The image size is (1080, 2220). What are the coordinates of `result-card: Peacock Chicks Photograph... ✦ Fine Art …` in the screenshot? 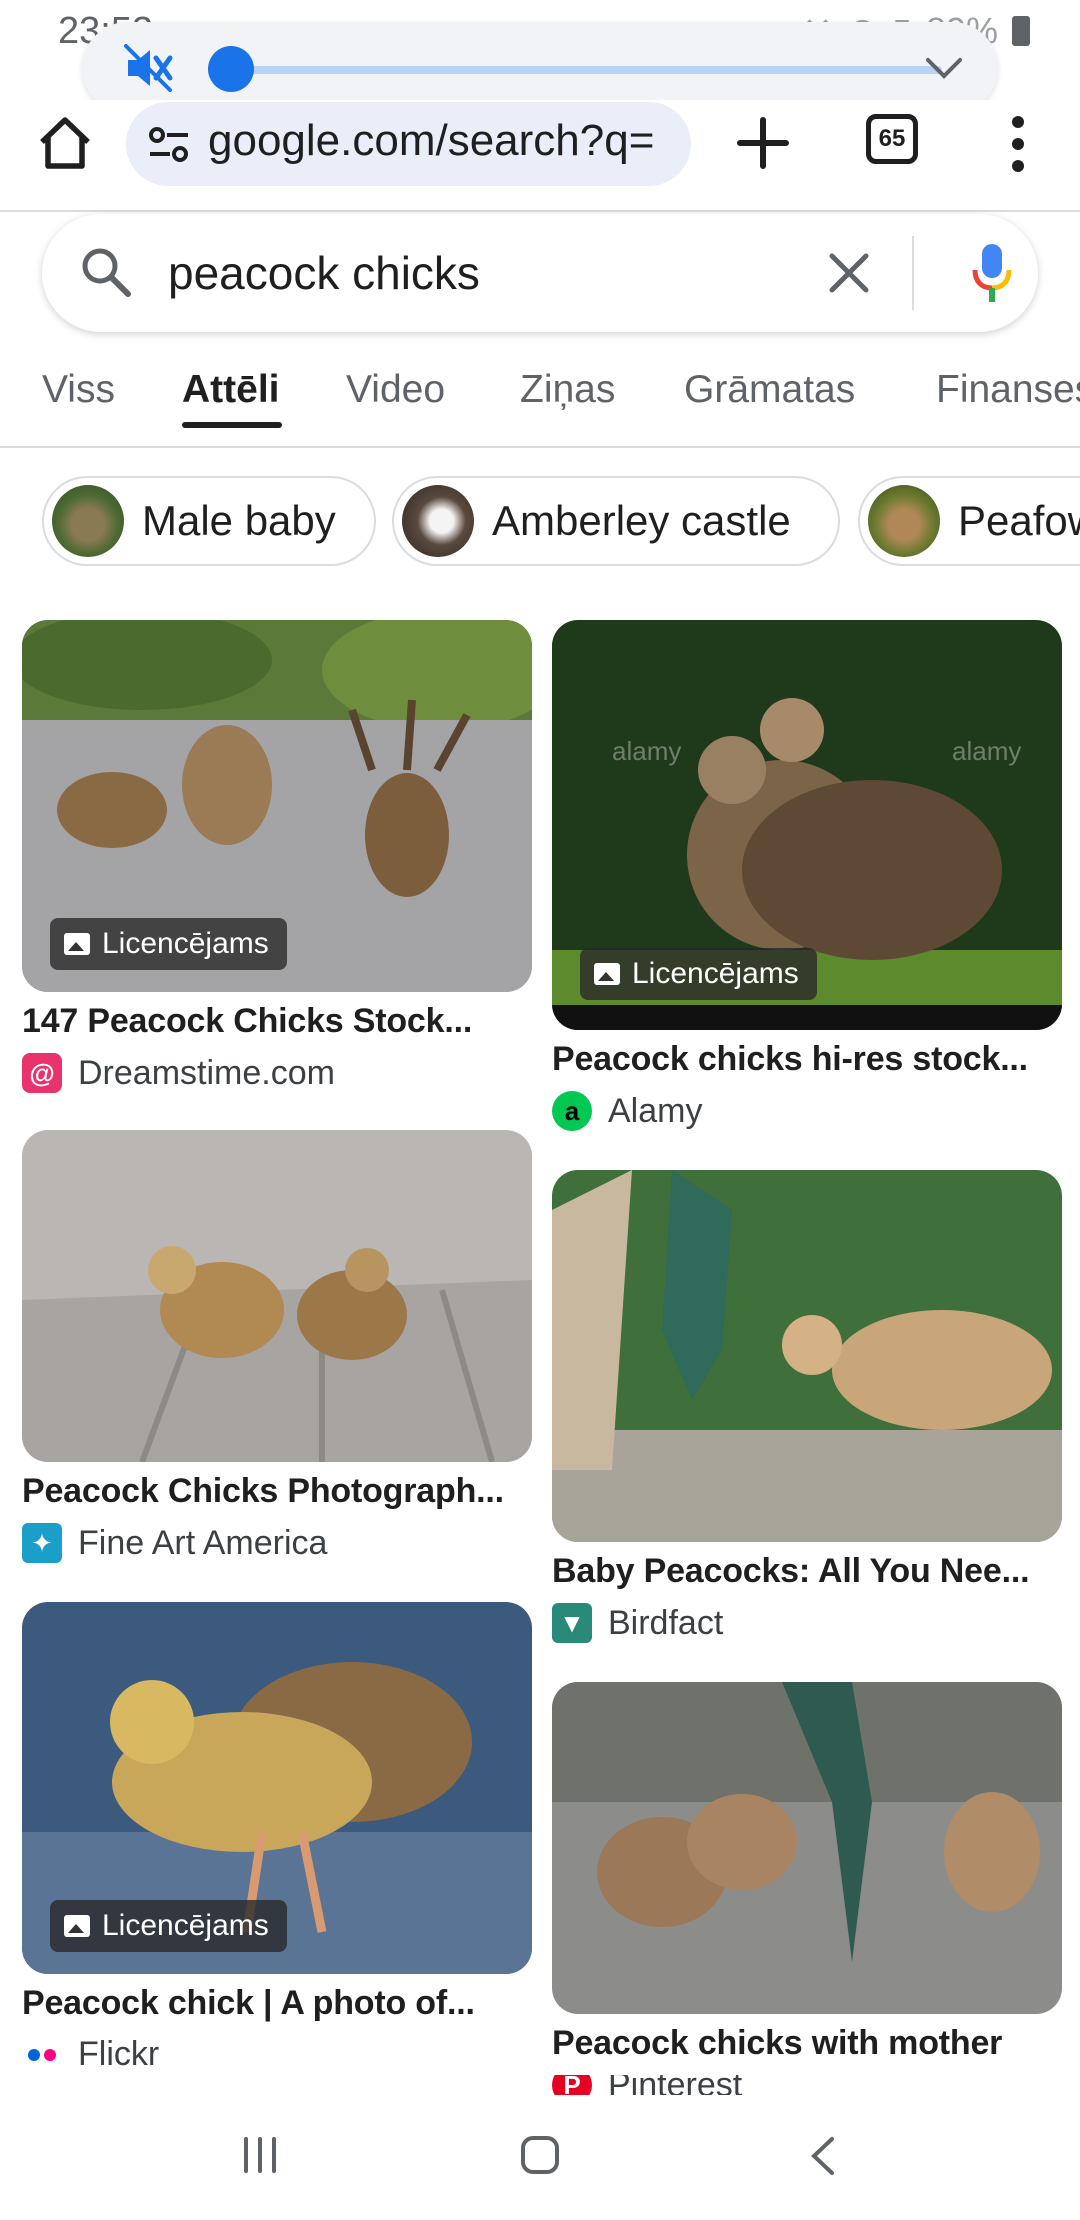 It's located at (277, 1346).